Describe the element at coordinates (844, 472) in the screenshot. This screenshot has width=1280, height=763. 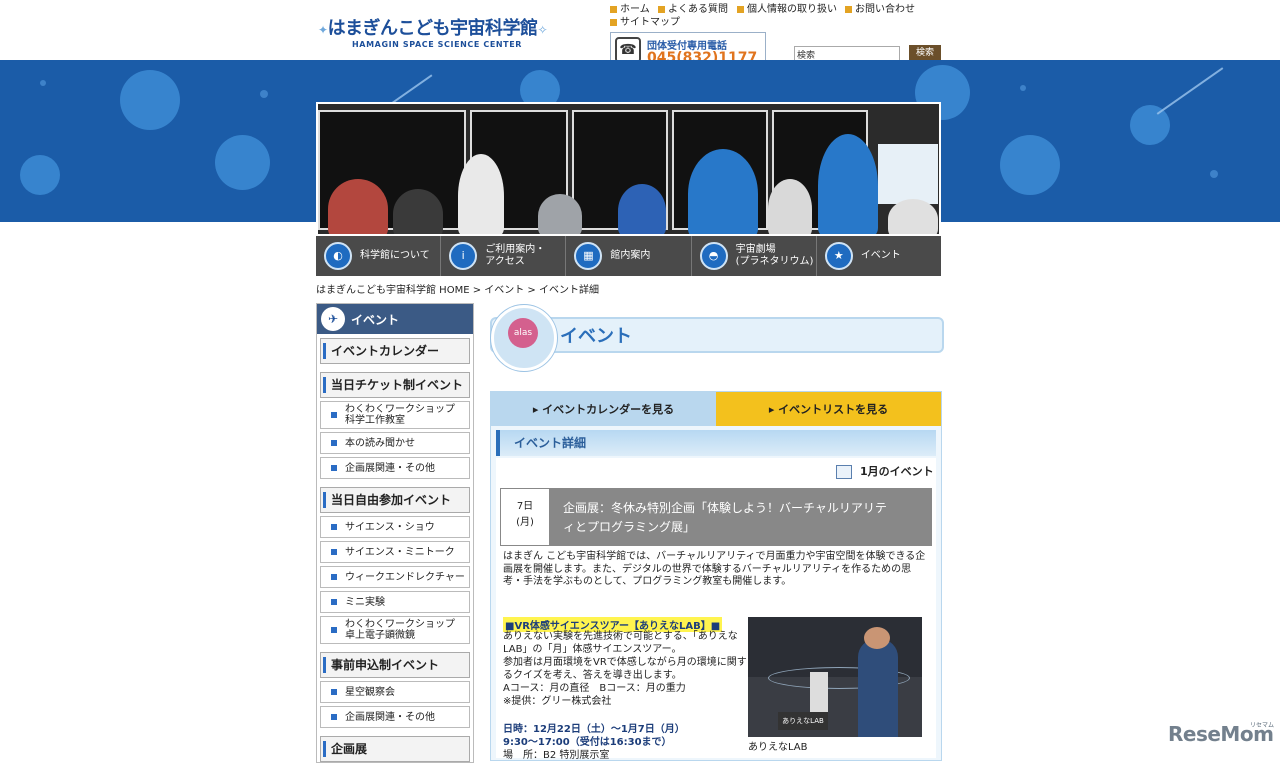
I see `calendar-icon` at that location.